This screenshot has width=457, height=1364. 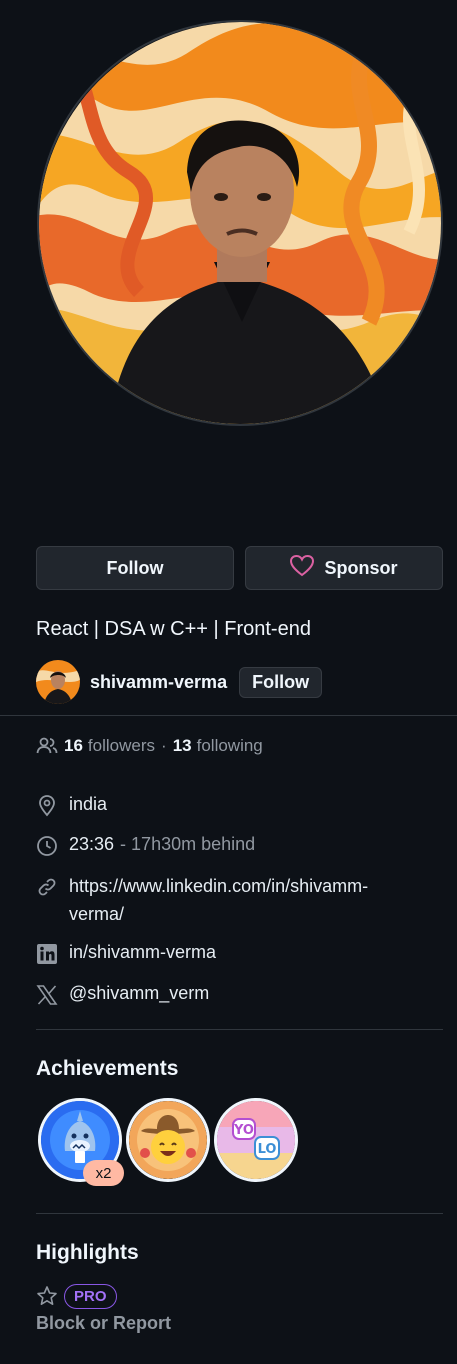 I want to click on location-item: india, so click(x=71, y=805).